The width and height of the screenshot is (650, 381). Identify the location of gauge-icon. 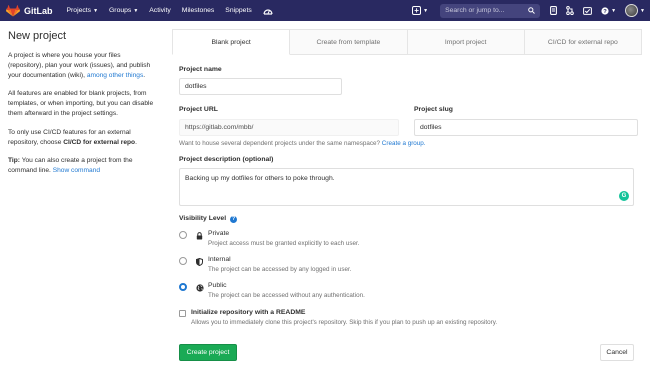
(268, 12).